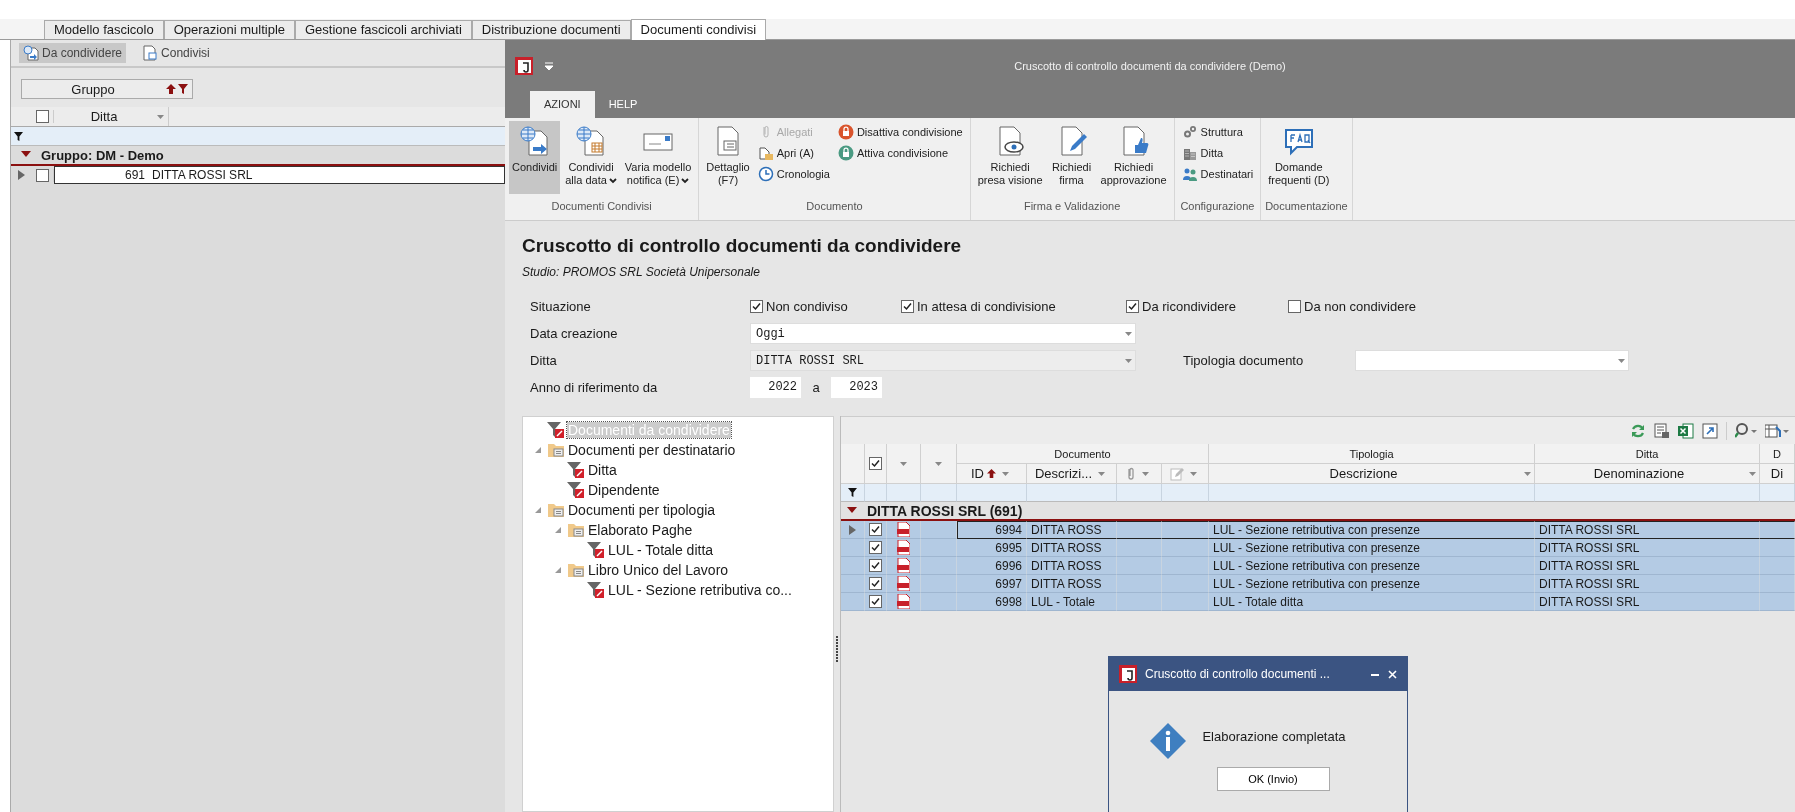 This screenshot has height=812, width=1795. What do you see at coordinates (171, 89) in the screenshot?
I see `sort-ascending-icon` at bounding box center [171, 89].